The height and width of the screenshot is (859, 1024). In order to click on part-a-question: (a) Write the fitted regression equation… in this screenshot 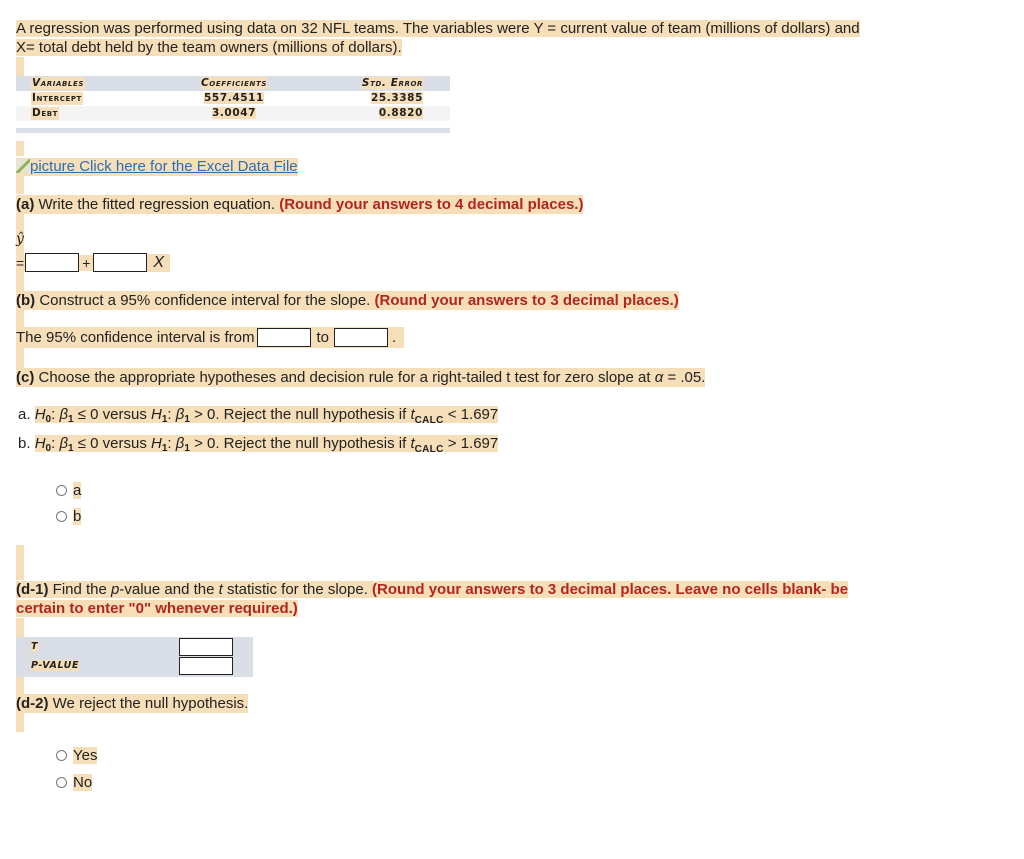, I will do `click(300, 204)`.